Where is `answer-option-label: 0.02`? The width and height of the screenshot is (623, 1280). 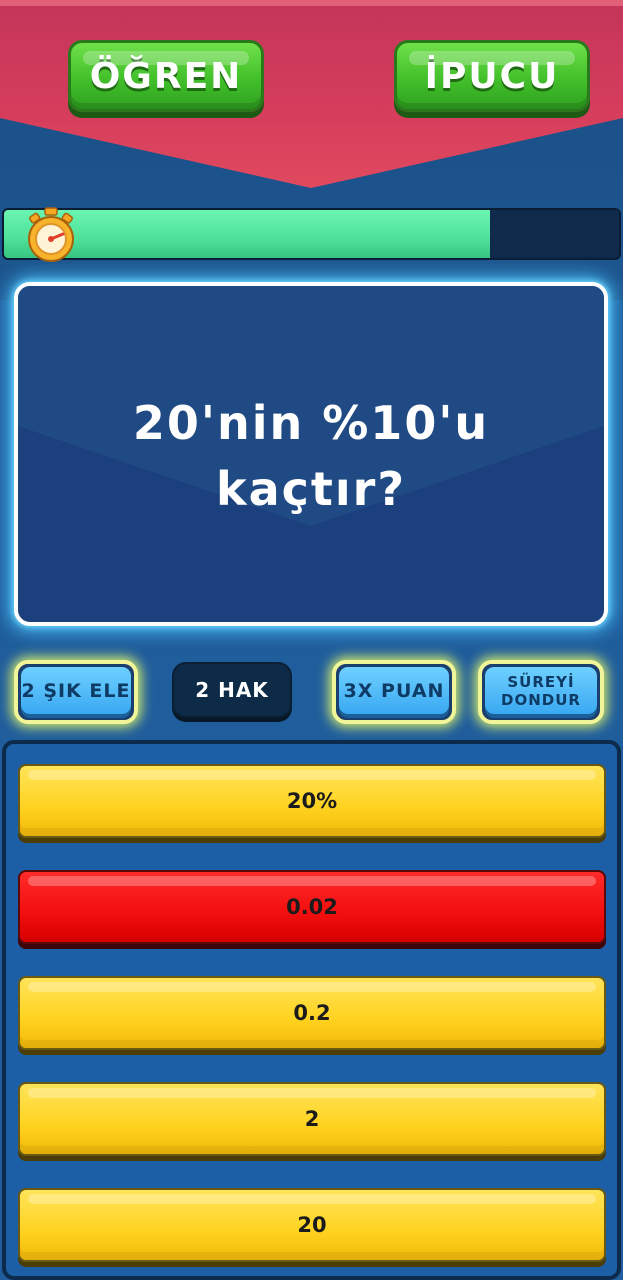
answer-option-label: 0.02 is located at coordinates (312, 907).